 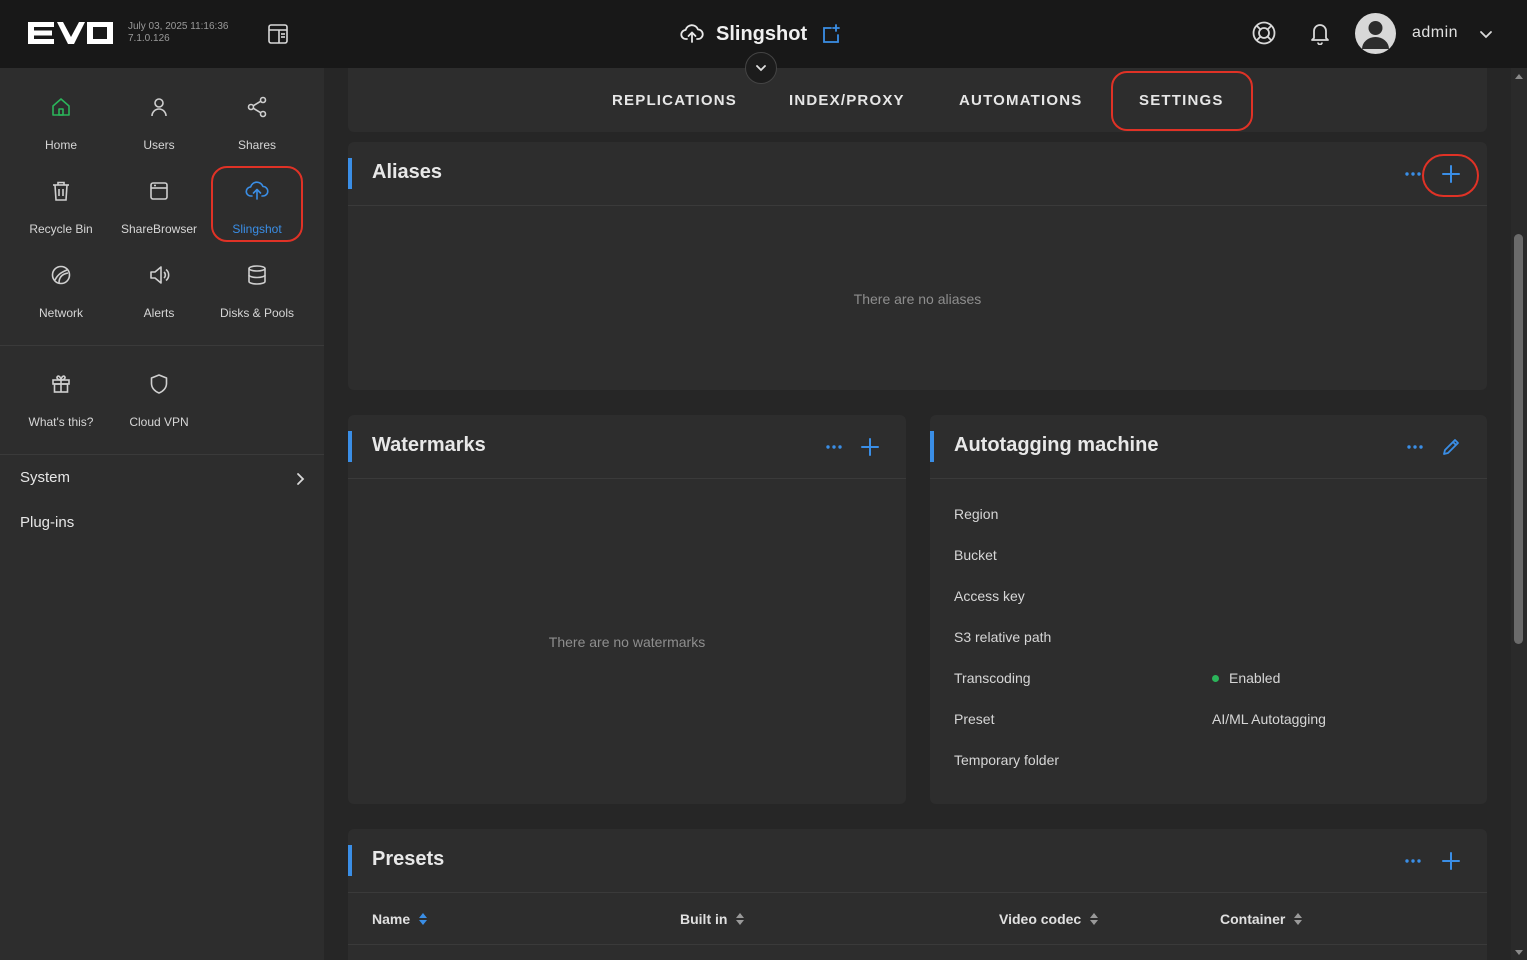 I want to click on open-external-icon, so click(x=830, y=34).